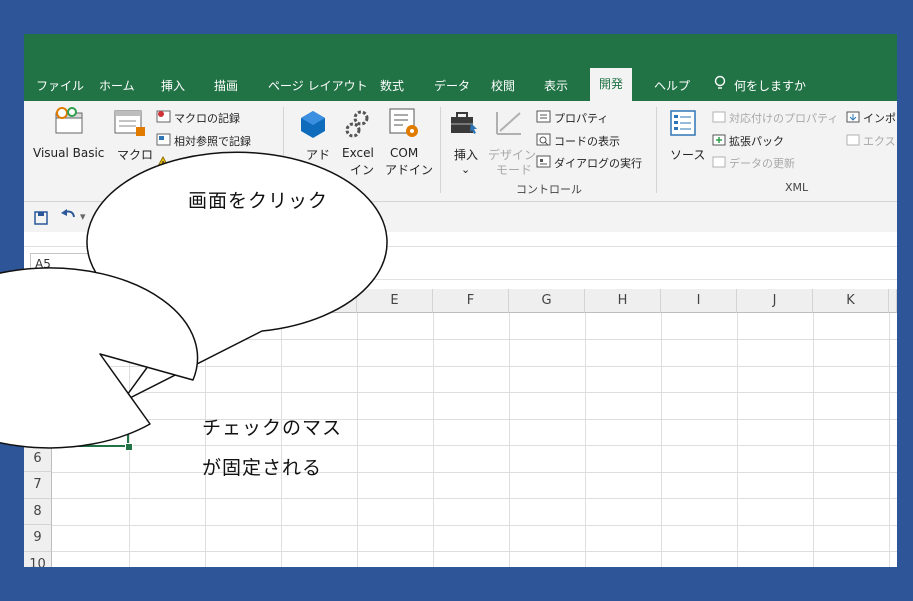 The width and height of the screenshot is (913, 601). I want to click on callout-top-text: 画面をクリック, so click(258, 201).